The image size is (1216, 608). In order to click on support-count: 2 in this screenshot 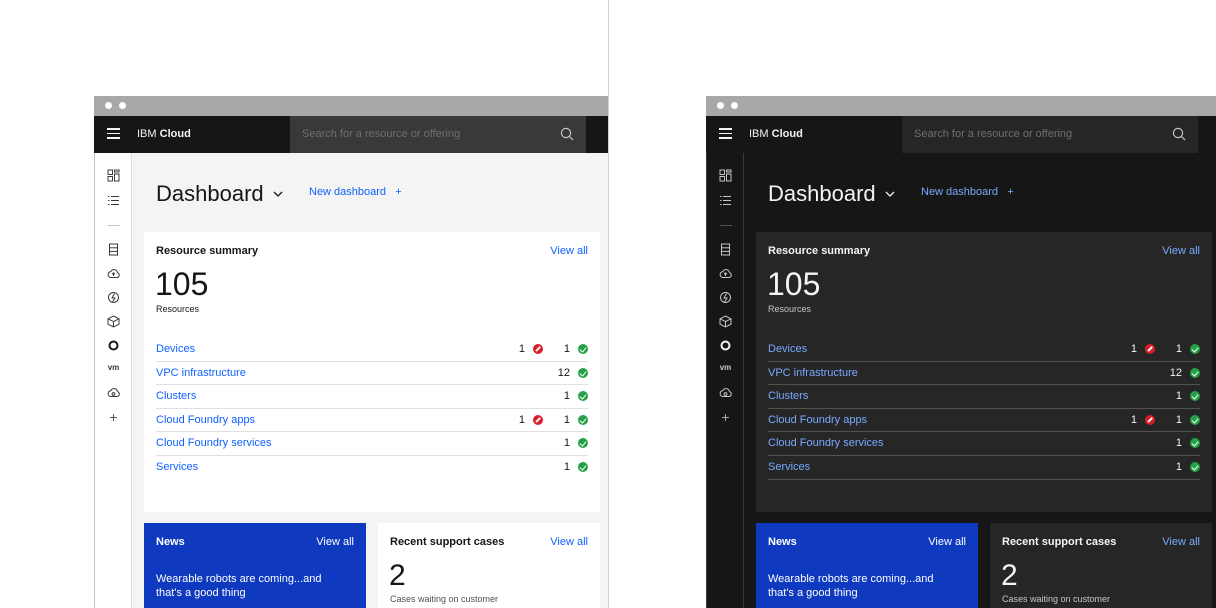, I will do `click(1009, 575)`.